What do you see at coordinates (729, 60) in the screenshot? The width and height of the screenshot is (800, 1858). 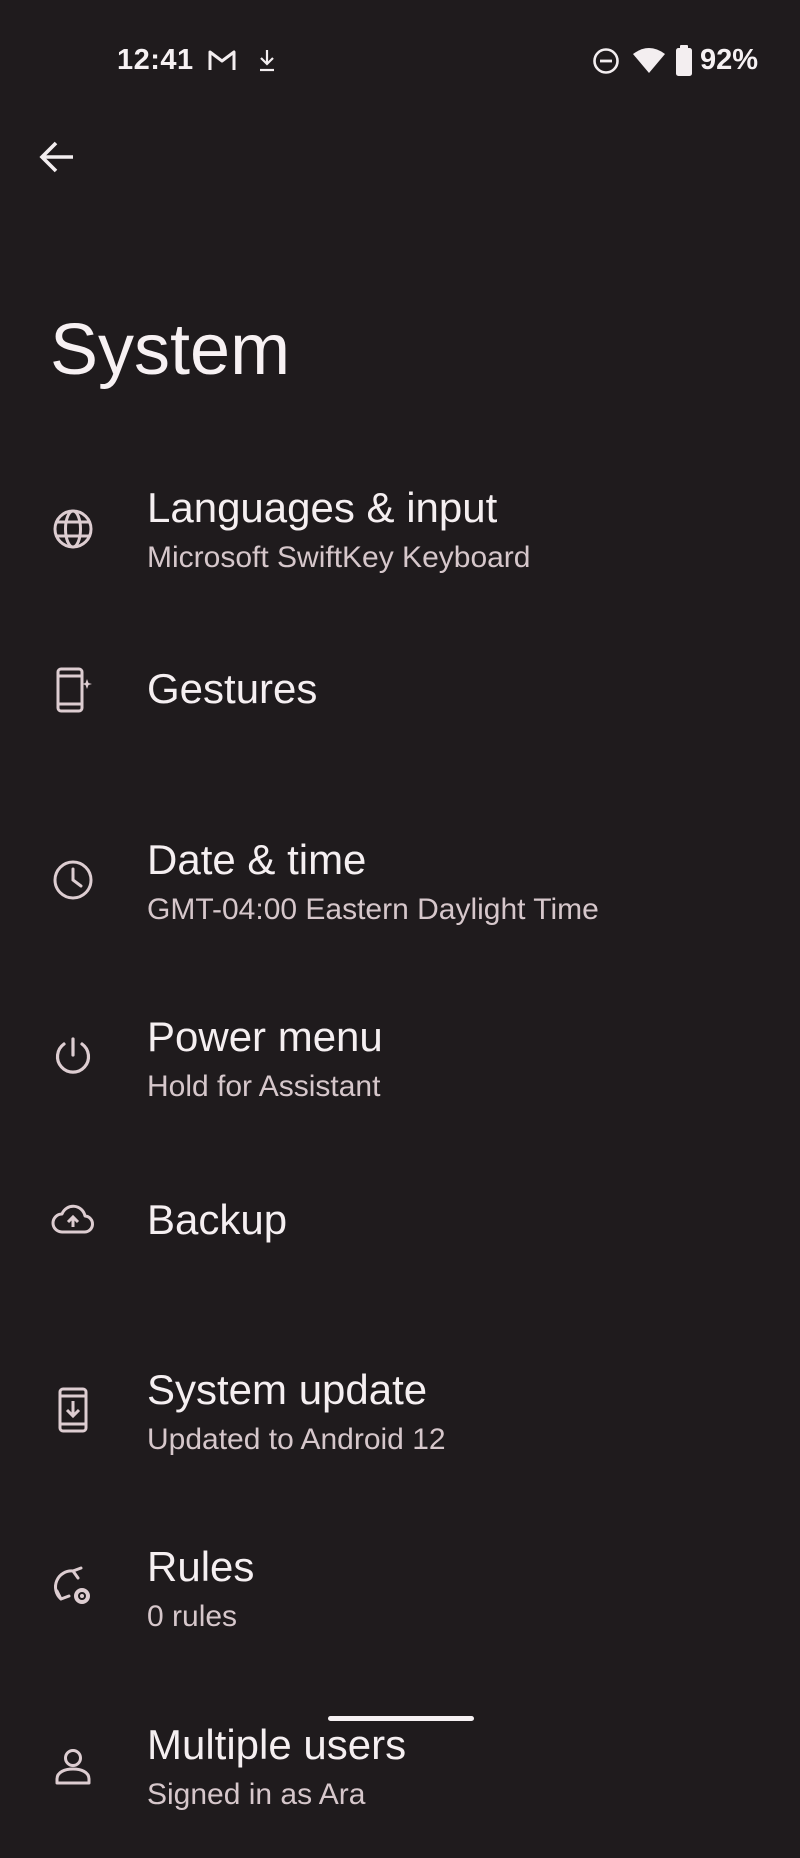 I see `battery-percentage: 92%` at bounding box center [729, 60].